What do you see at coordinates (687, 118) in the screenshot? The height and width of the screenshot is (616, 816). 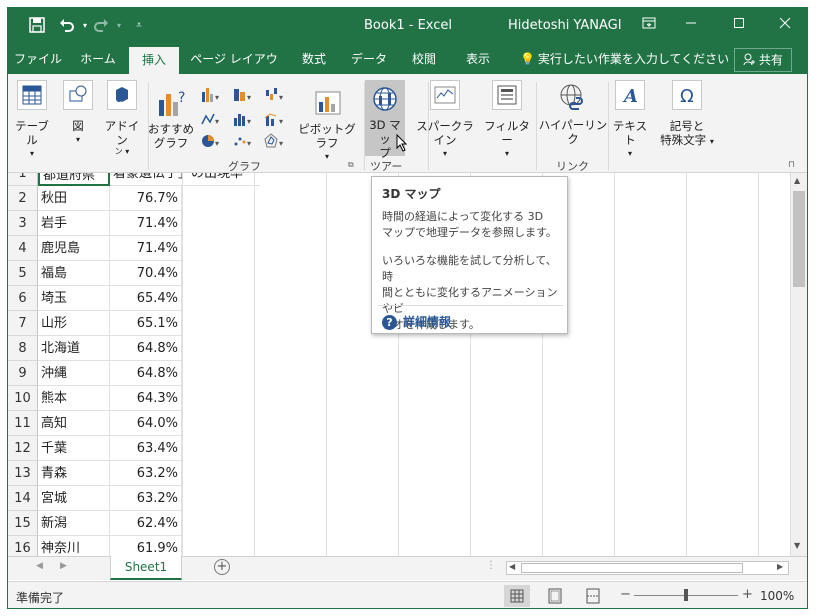 I see `symbols-button: Ω 記号と 特殊文字 ▾` at bounding box center [687, 118].